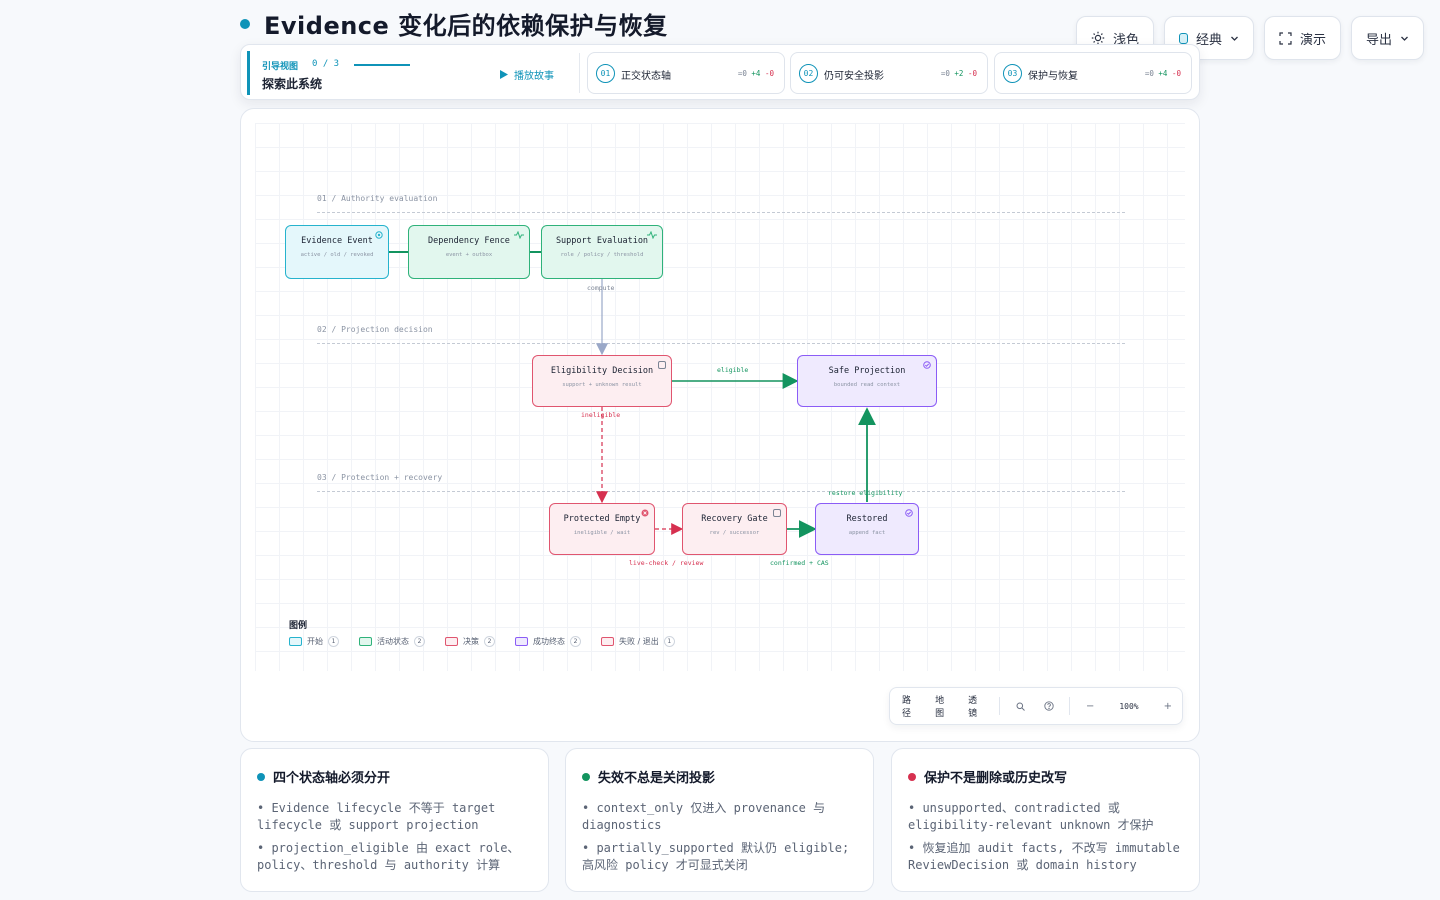  Describe the element at coordinates (1387, 38) in the screenshot. I see `export-select: 导出` at that location.